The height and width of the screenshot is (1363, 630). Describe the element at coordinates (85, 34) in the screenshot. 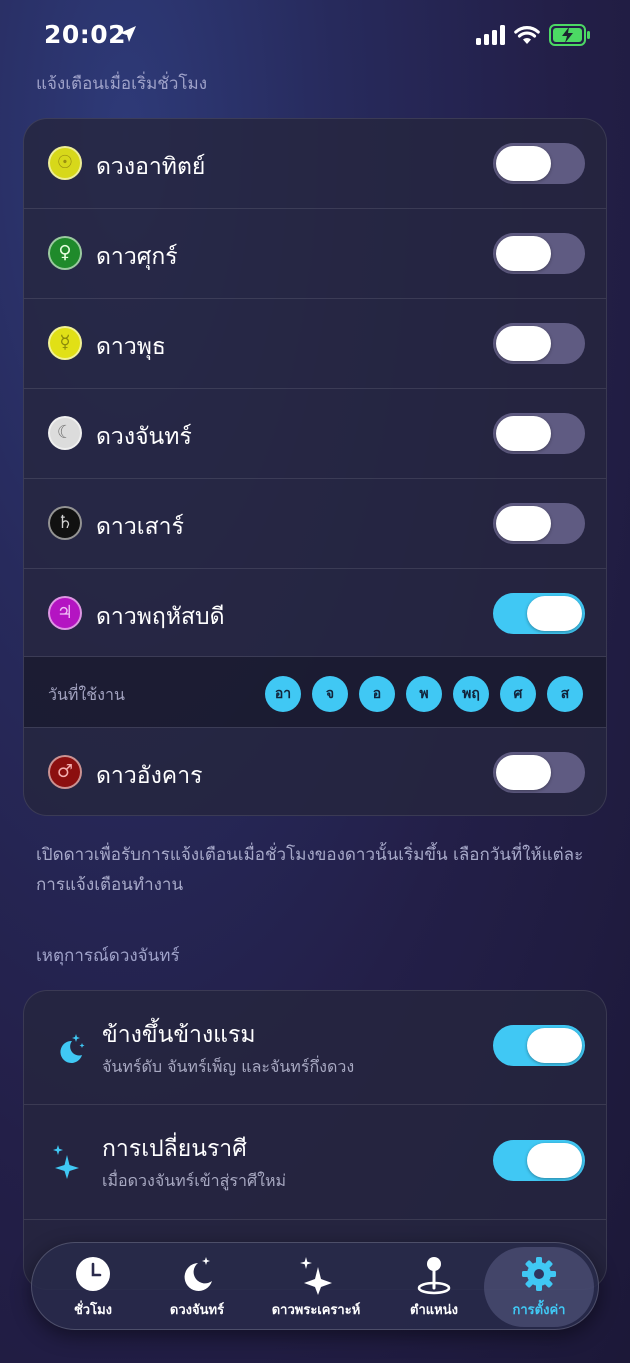

I see `status-time: 20:02` at that location.